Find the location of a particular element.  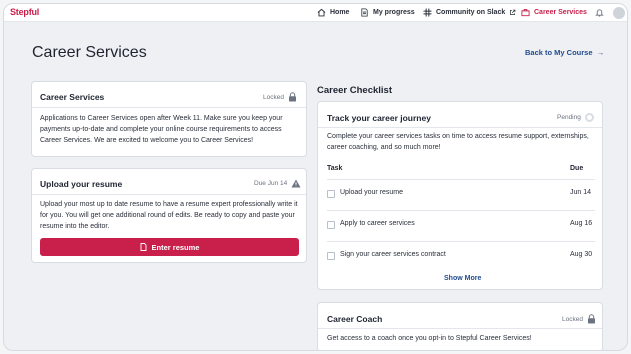

due-column-header: Due is located at coordinates (577, 168).